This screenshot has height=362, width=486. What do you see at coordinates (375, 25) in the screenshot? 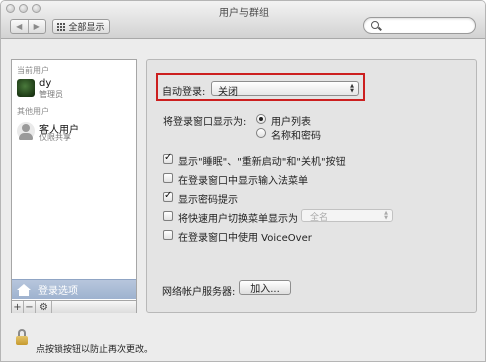
I see `search-icon` at bounding box center [375, 25].